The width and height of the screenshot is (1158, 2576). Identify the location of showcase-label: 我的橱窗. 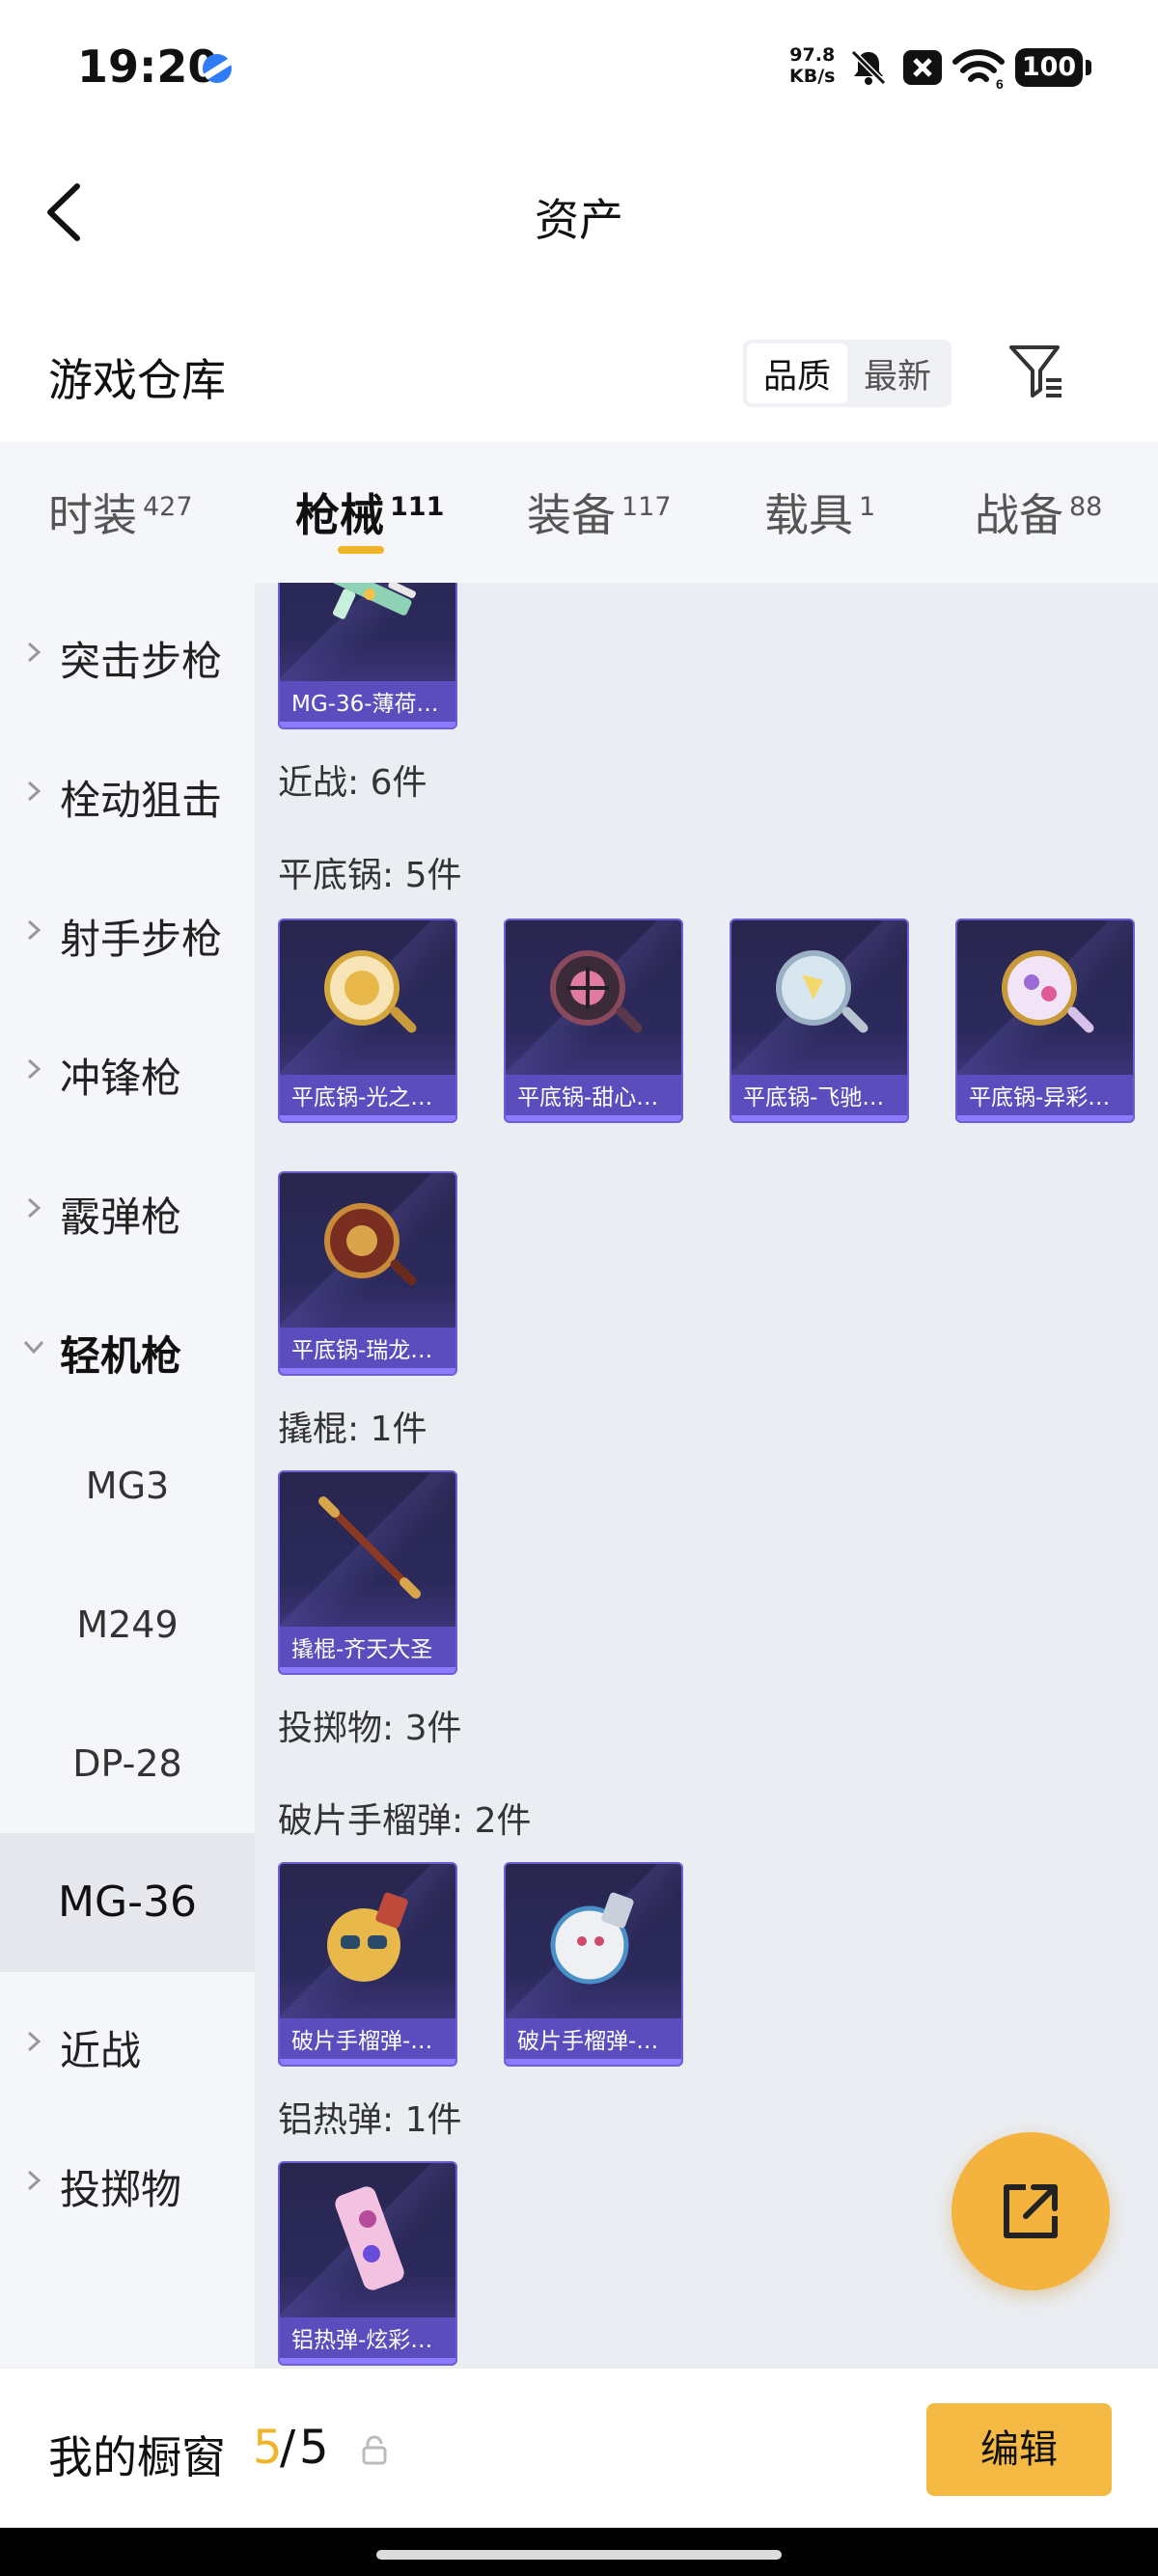
(137, 2457).